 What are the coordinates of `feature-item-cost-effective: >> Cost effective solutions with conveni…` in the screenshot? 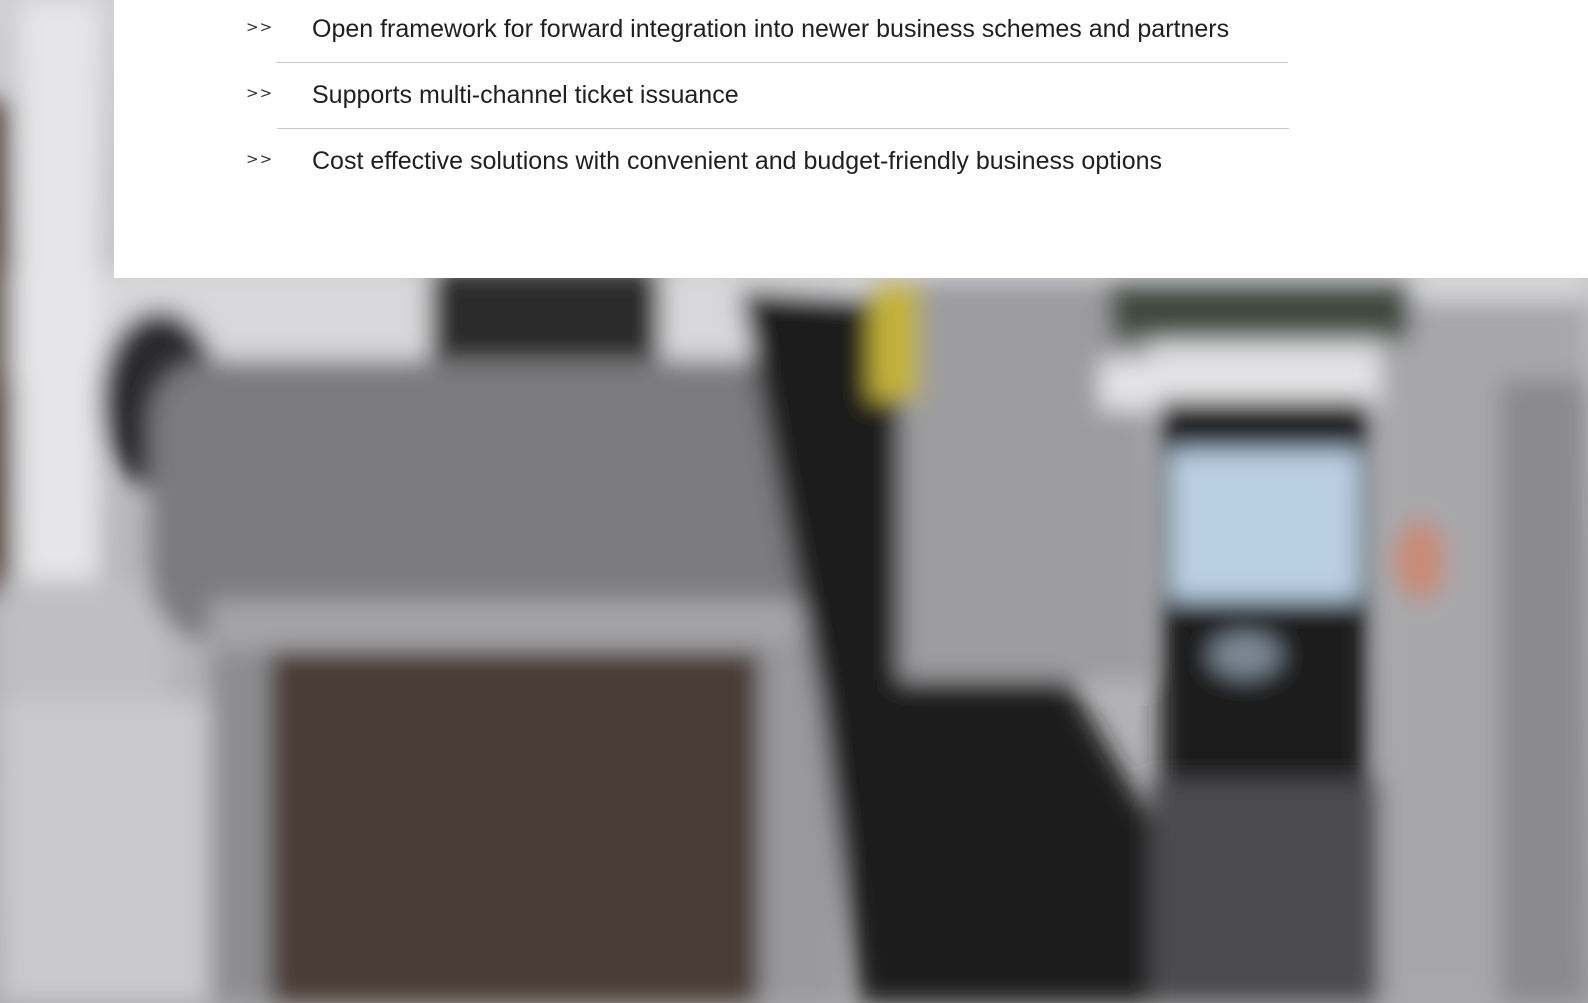 It's located at (786, 165).